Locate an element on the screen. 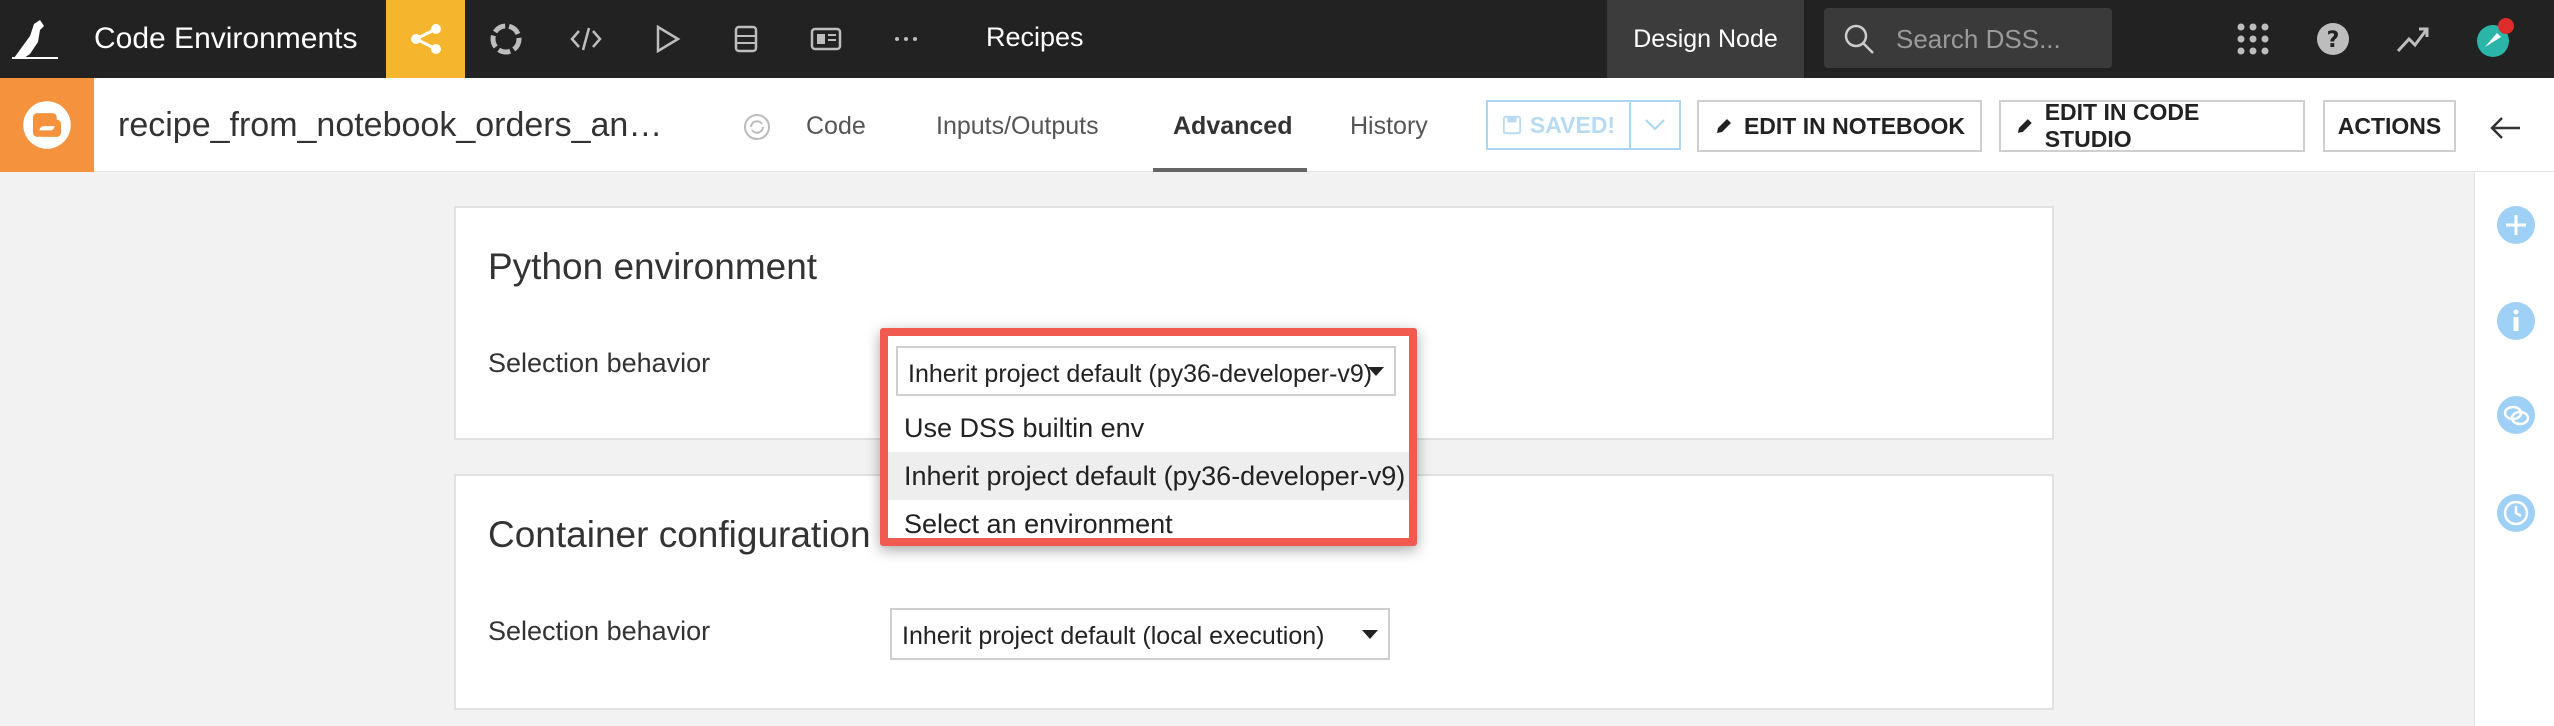 The height and width of the screenshot is (726, 2554). save-icon is located at coordinates (1511, 125).